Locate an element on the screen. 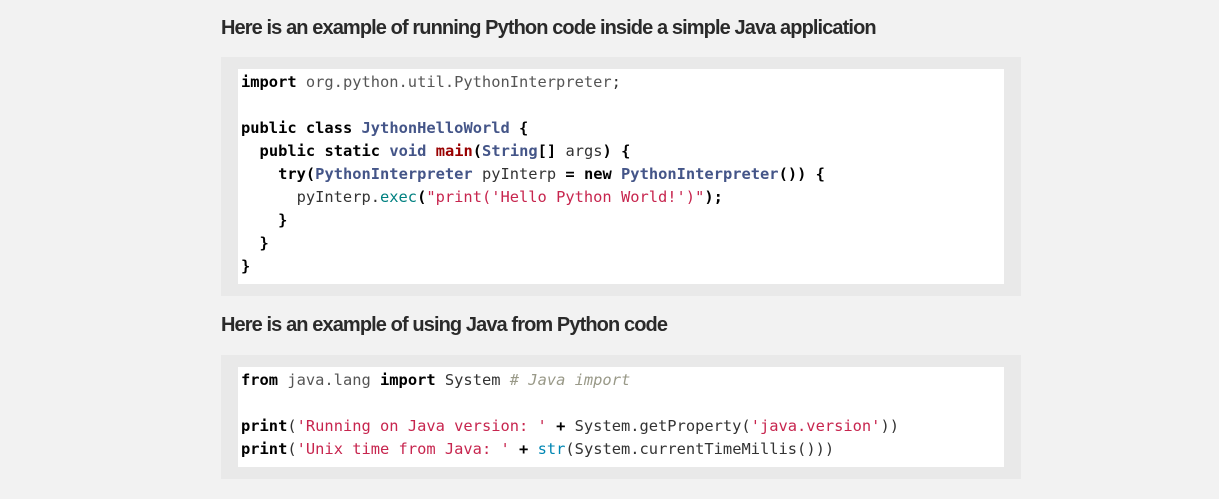 This screenshot has height=499, width=1219. code-token: "print('Hello Python World!')" is located at coordinates (565, 197).